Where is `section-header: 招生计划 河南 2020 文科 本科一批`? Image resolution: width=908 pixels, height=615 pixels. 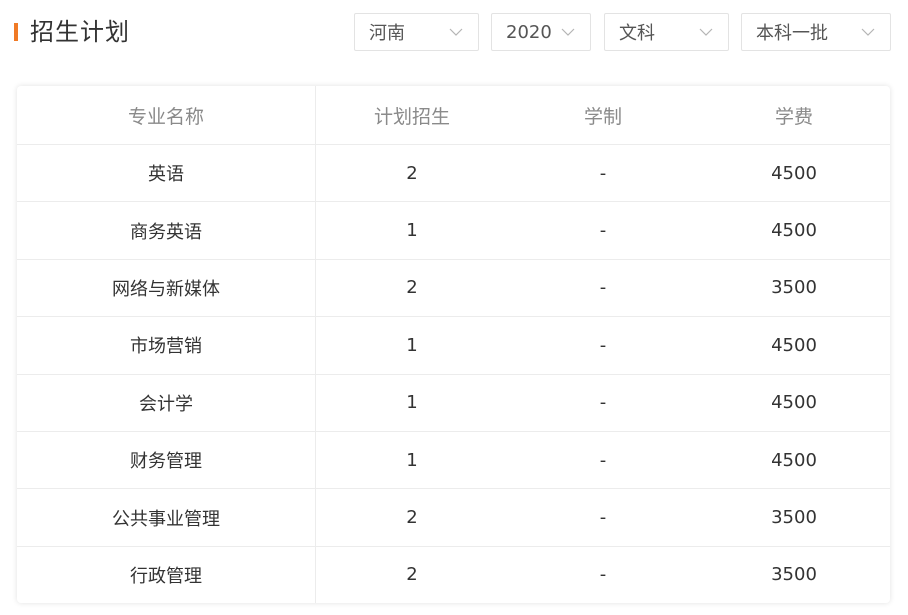 section-header: 招生计划 河南 2020 文科 本科一批 is located at coordinates (454, 35).